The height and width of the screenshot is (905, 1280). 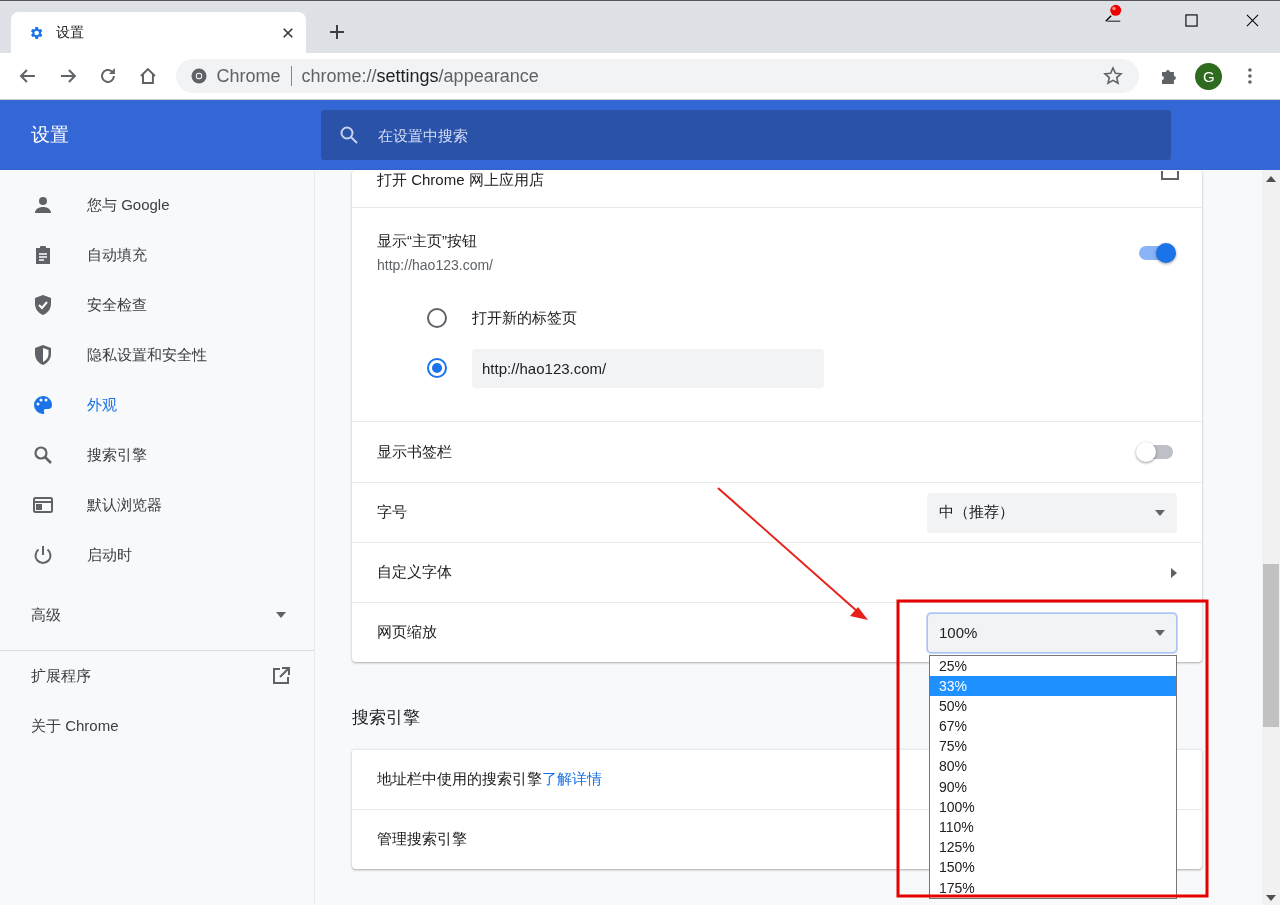 What do you see at coordinates (157, 555) in the screenshot?
I see `nav-item: 启动时` at bounding box center [157, 555].